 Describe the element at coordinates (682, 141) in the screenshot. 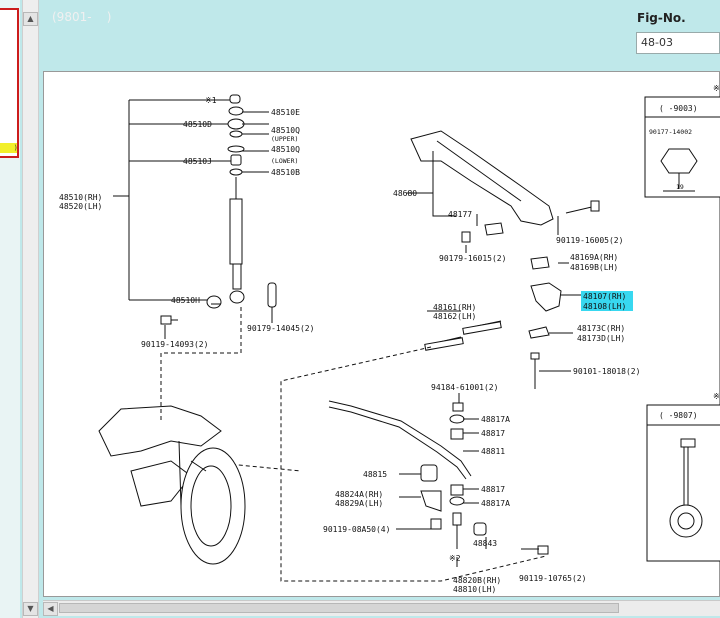

I see `inset-top: ( -9003) 90177-14002 19 ※` at that location.